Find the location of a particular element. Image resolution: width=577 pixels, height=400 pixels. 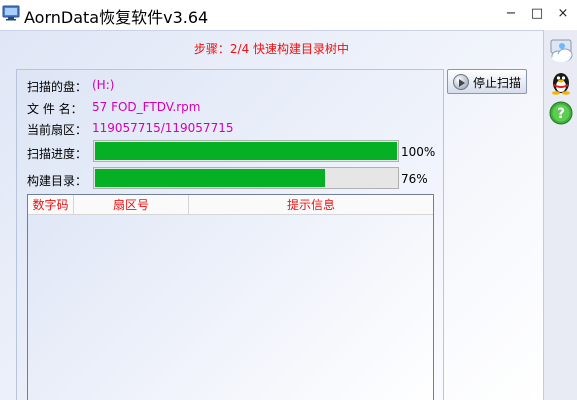

window-title: AornData恢复软件v3.64 is located at coordinates (116, 17).